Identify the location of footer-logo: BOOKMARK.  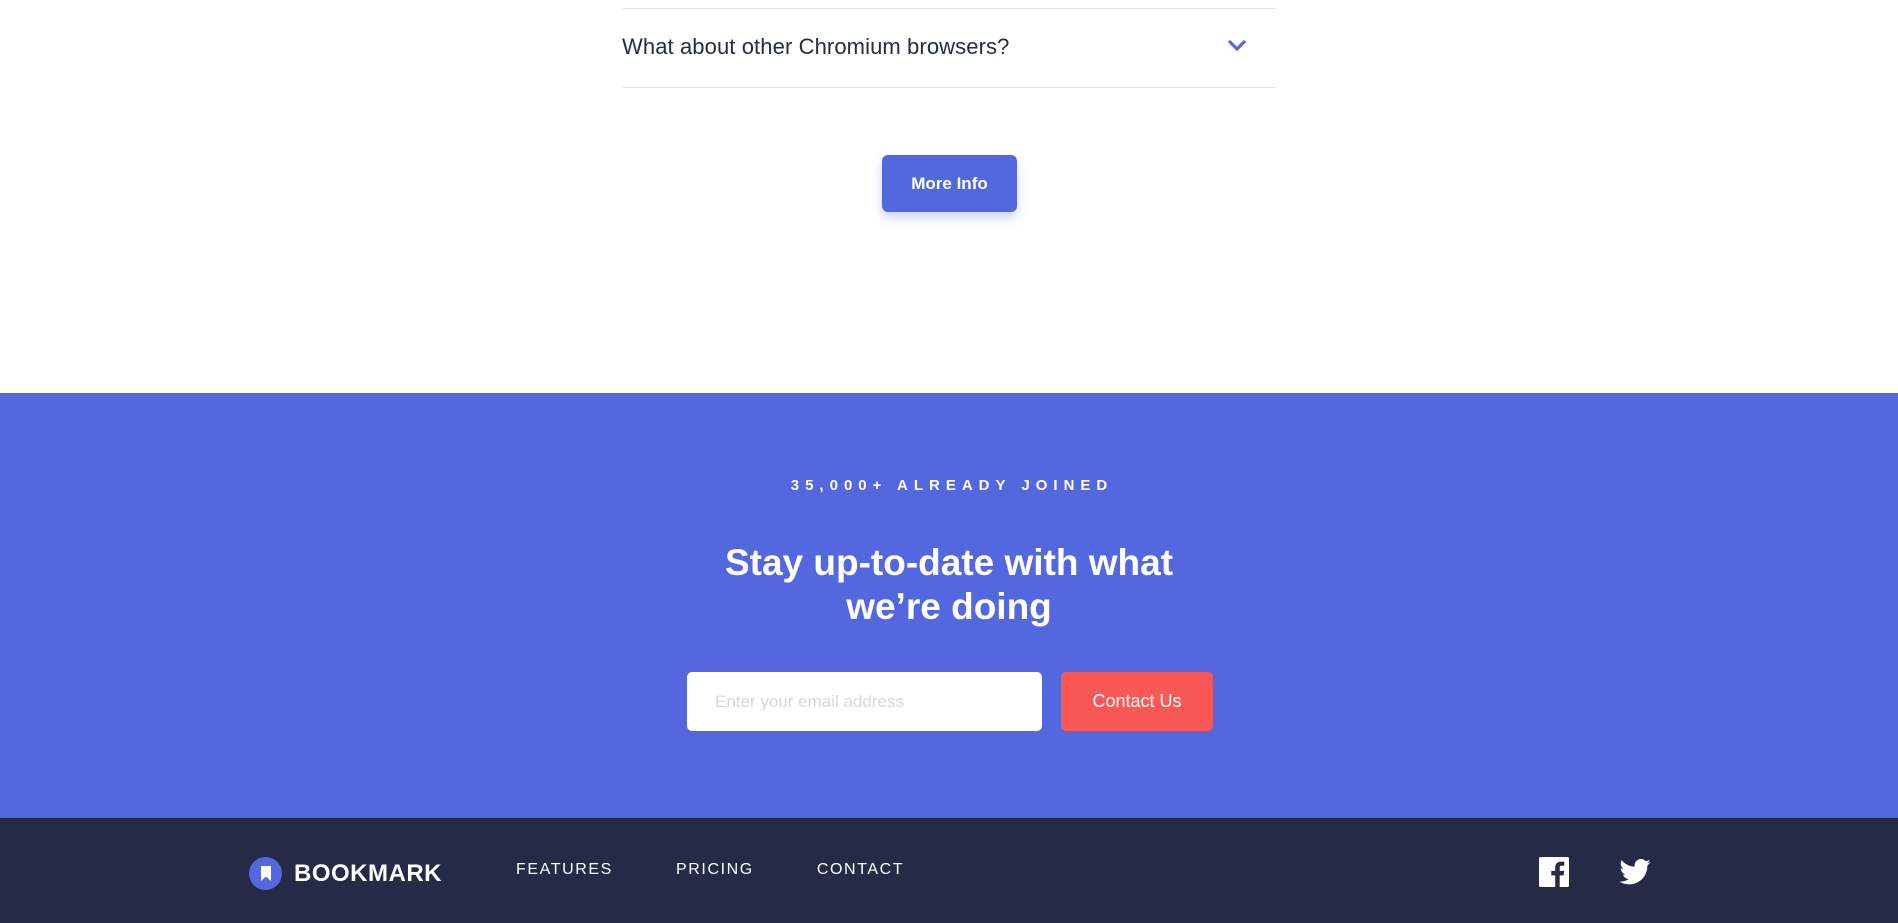
(345, 873).